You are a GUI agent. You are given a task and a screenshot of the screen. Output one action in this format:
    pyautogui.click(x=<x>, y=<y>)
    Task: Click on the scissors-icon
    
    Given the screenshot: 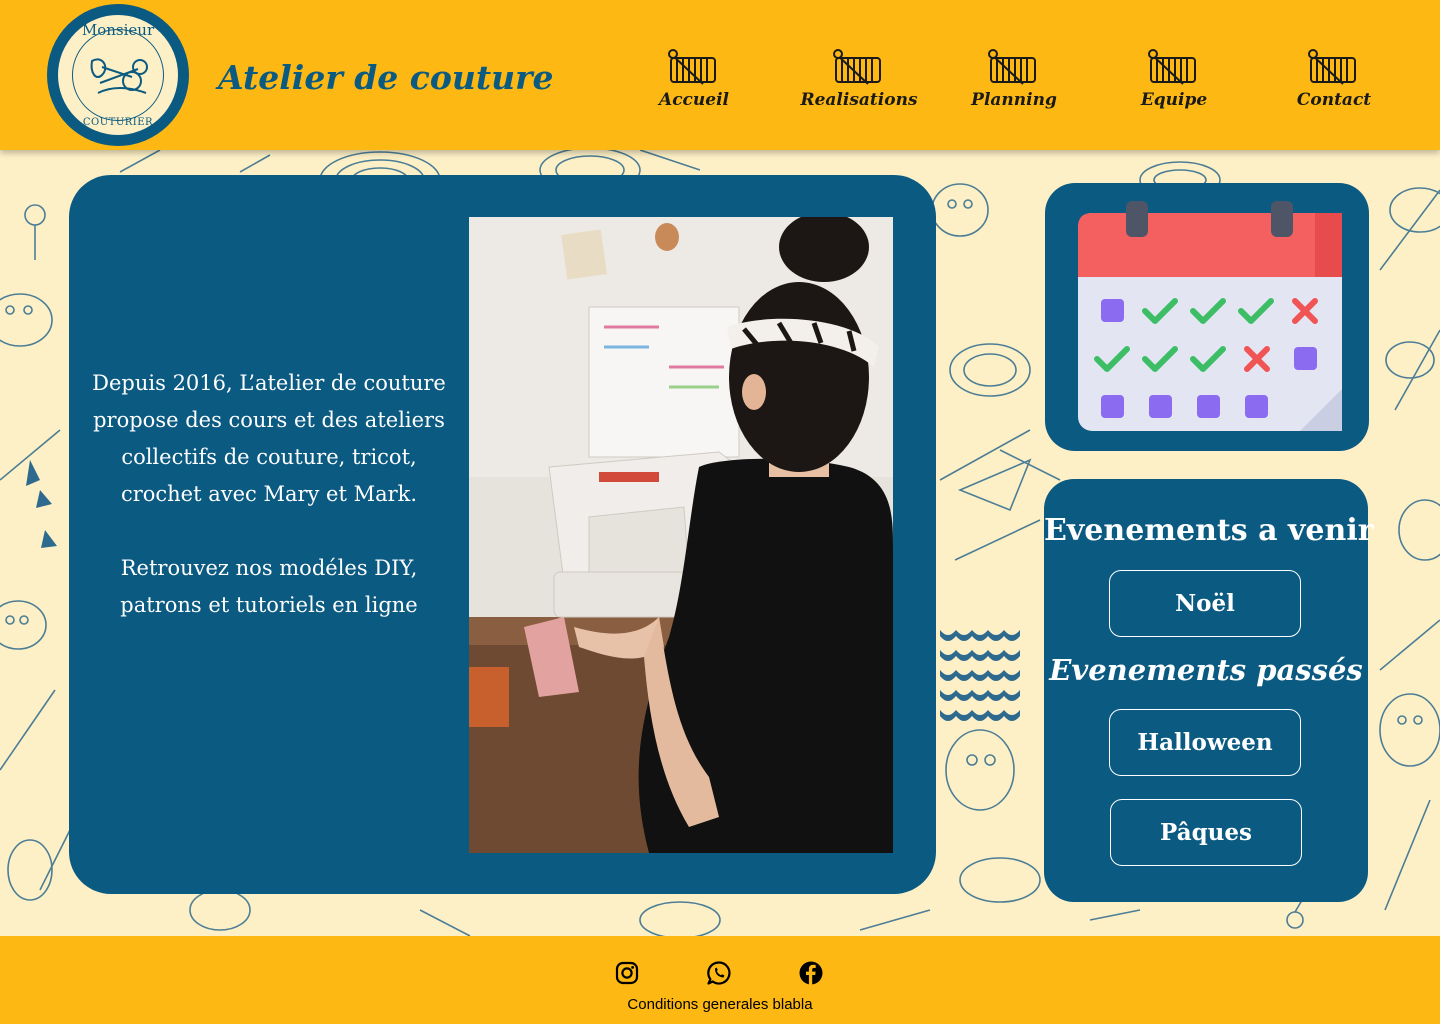 What is the action you would take?
    pyautogui.click(x=119, y=76)
    